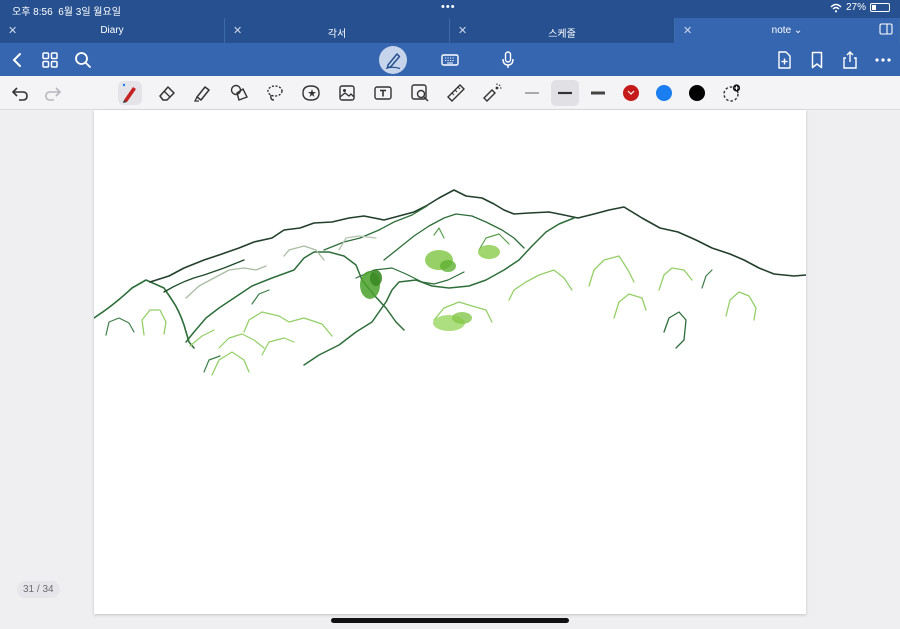  What do you see at coordinates (275, 93) in the screenshot?
I see `lasso-icon` at bounding box center [275, 93].